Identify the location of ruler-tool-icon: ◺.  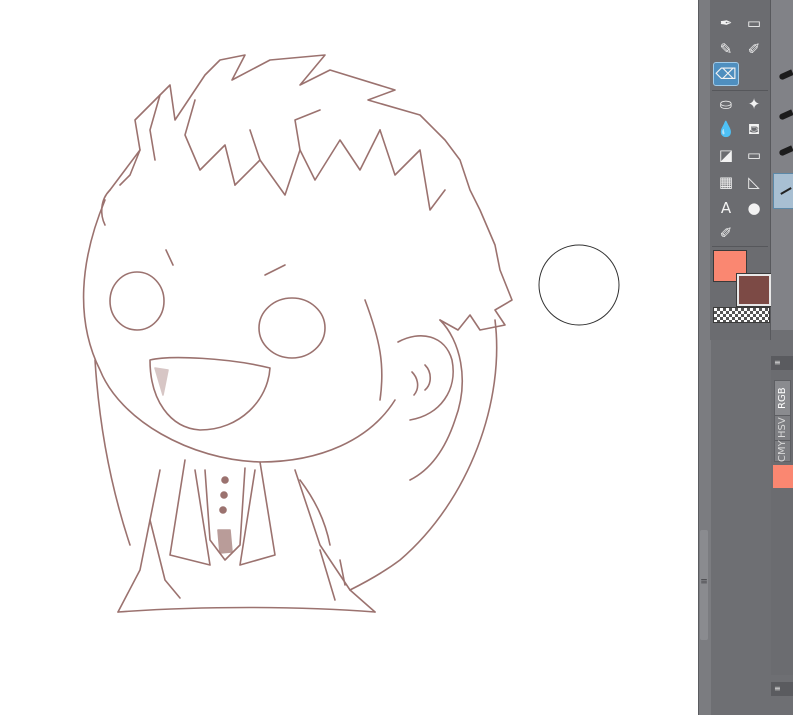
(754, 182).